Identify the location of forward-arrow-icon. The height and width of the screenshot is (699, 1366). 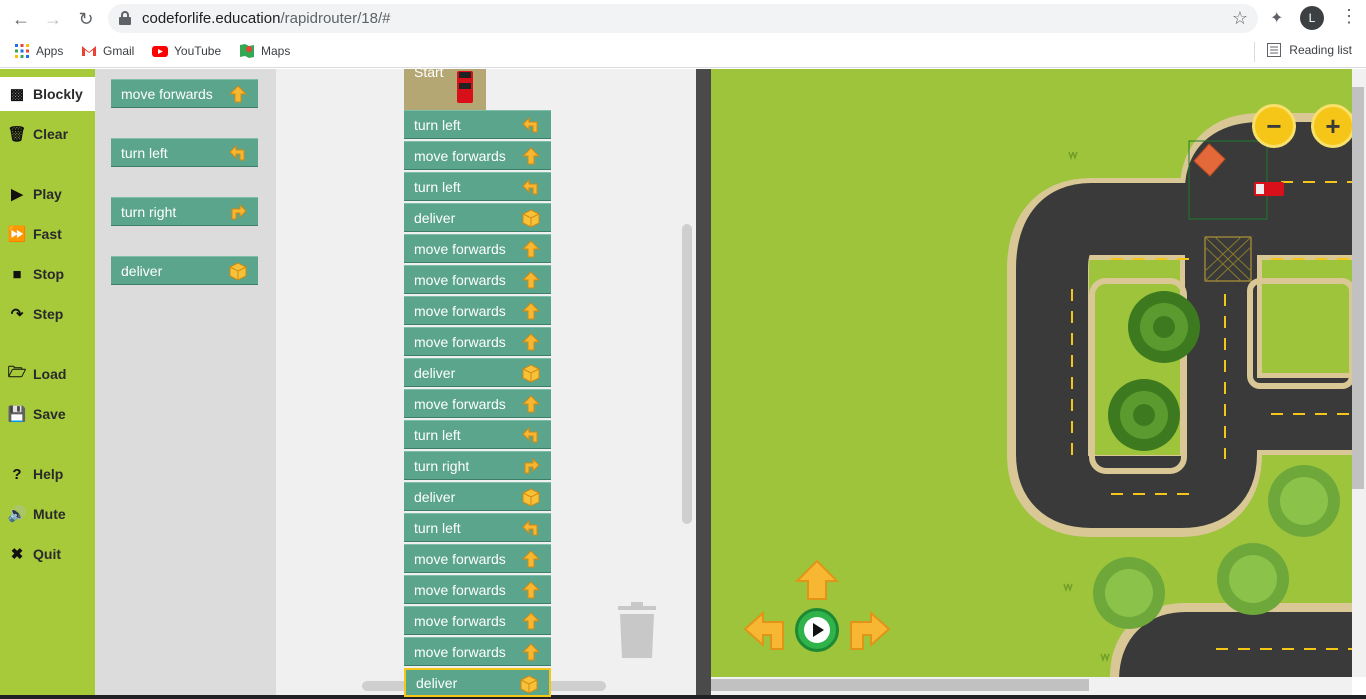
(817, 580).